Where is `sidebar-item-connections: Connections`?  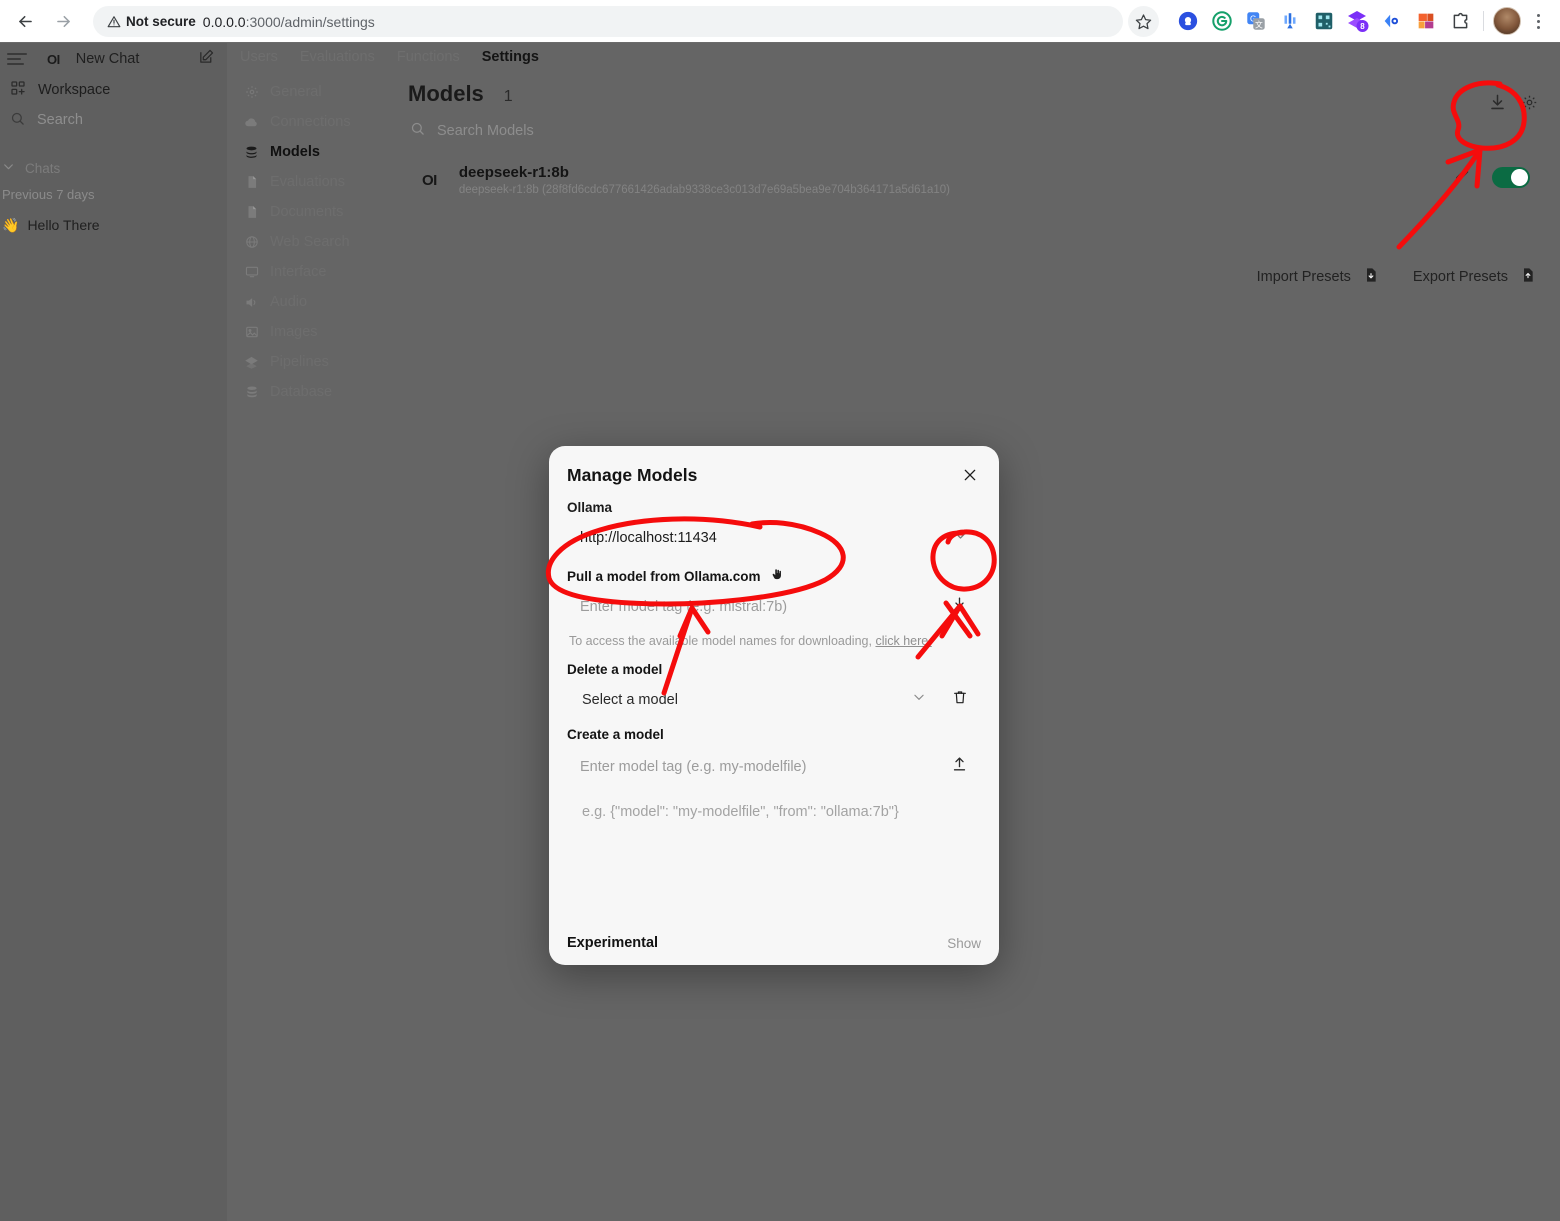
sidebar-item-connections: Connections is located at coordinates (321, 122).